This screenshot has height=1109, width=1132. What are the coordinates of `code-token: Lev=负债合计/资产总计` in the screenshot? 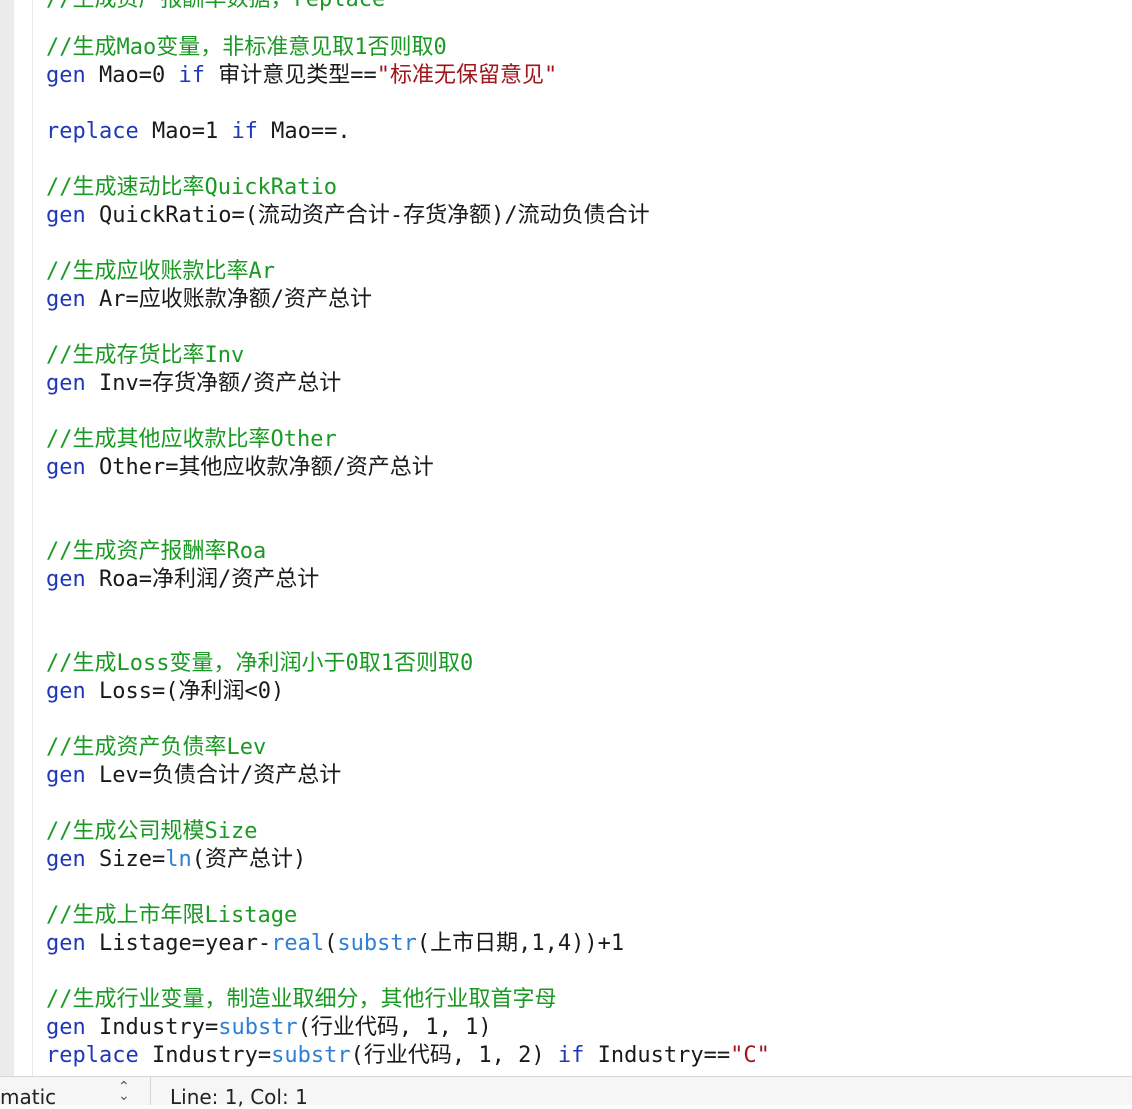 It's located at (213, 775).